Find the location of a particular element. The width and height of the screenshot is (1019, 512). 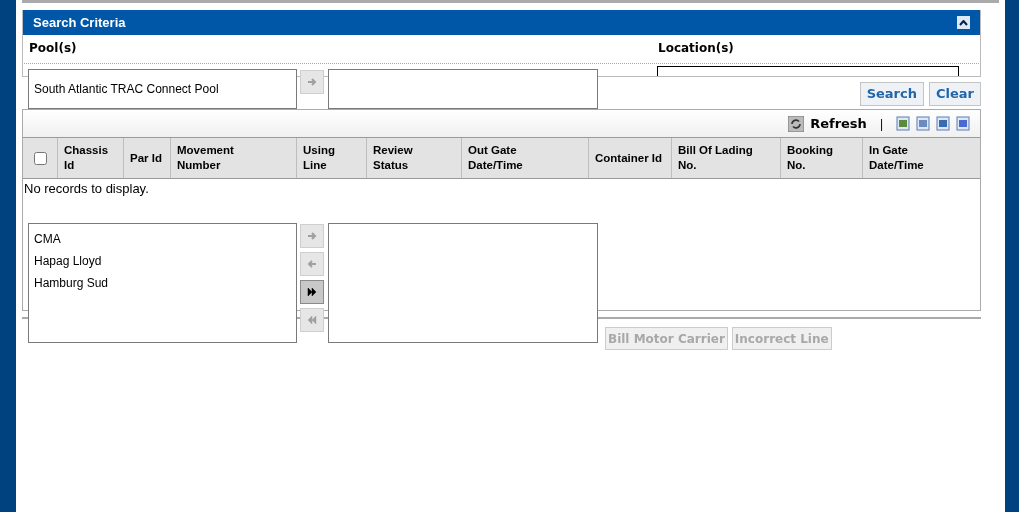

select-all-checkbox is located at coordinates (40, 158).